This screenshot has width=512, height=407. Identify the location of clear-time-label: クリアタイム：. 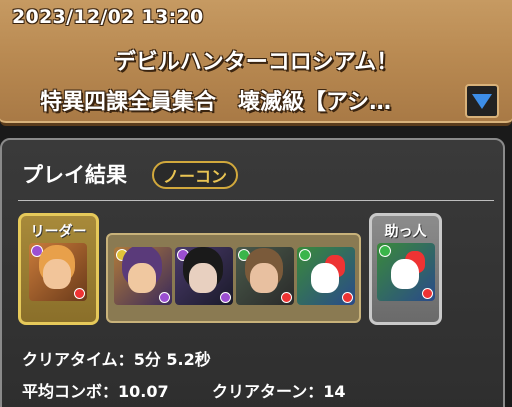
(78, 359).